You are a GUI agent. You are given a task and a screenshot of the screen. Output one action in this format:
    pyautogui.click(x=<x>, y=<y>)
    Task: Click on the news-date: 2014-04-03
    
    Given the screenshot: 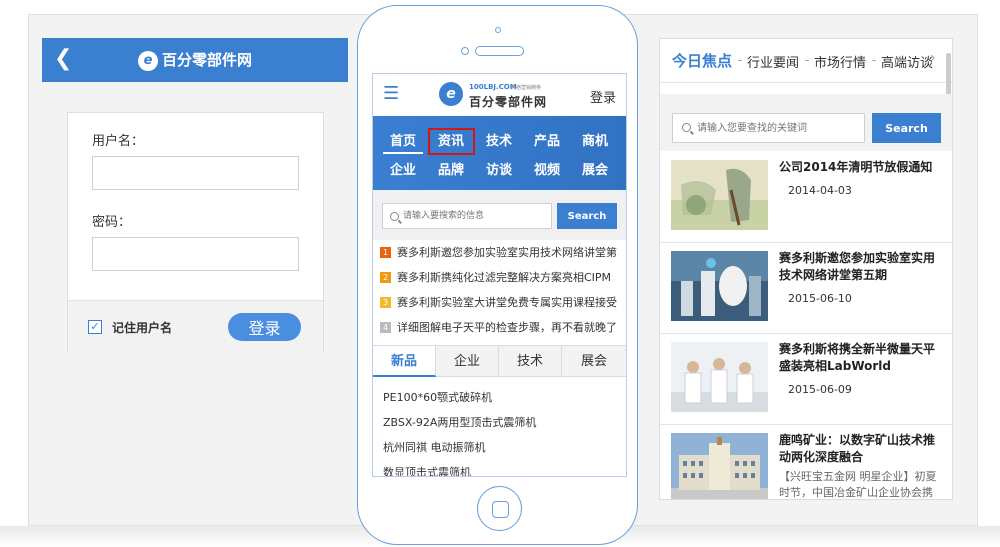 What is the action you would take?
    pyautogui.click(x=820, y=190)
    